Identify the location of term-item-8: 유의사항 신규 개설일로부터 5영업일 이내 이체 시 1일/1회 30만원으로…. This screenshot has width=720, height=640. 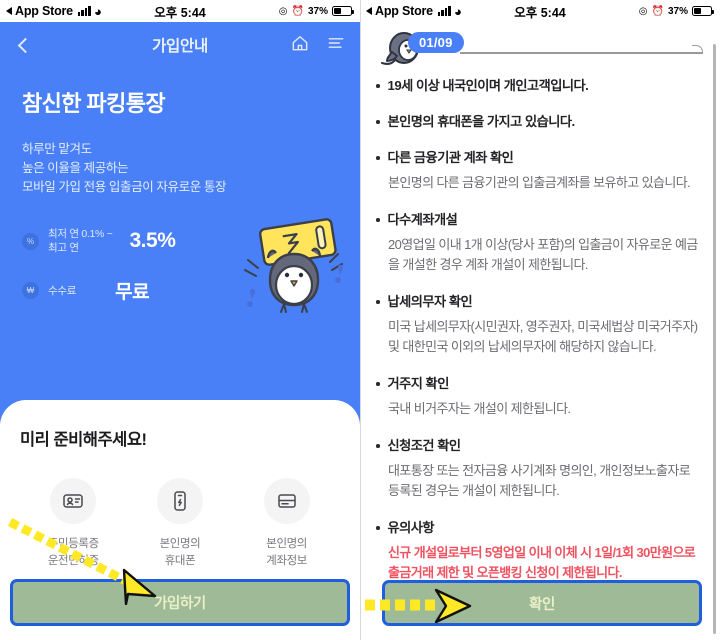
(539, 550).